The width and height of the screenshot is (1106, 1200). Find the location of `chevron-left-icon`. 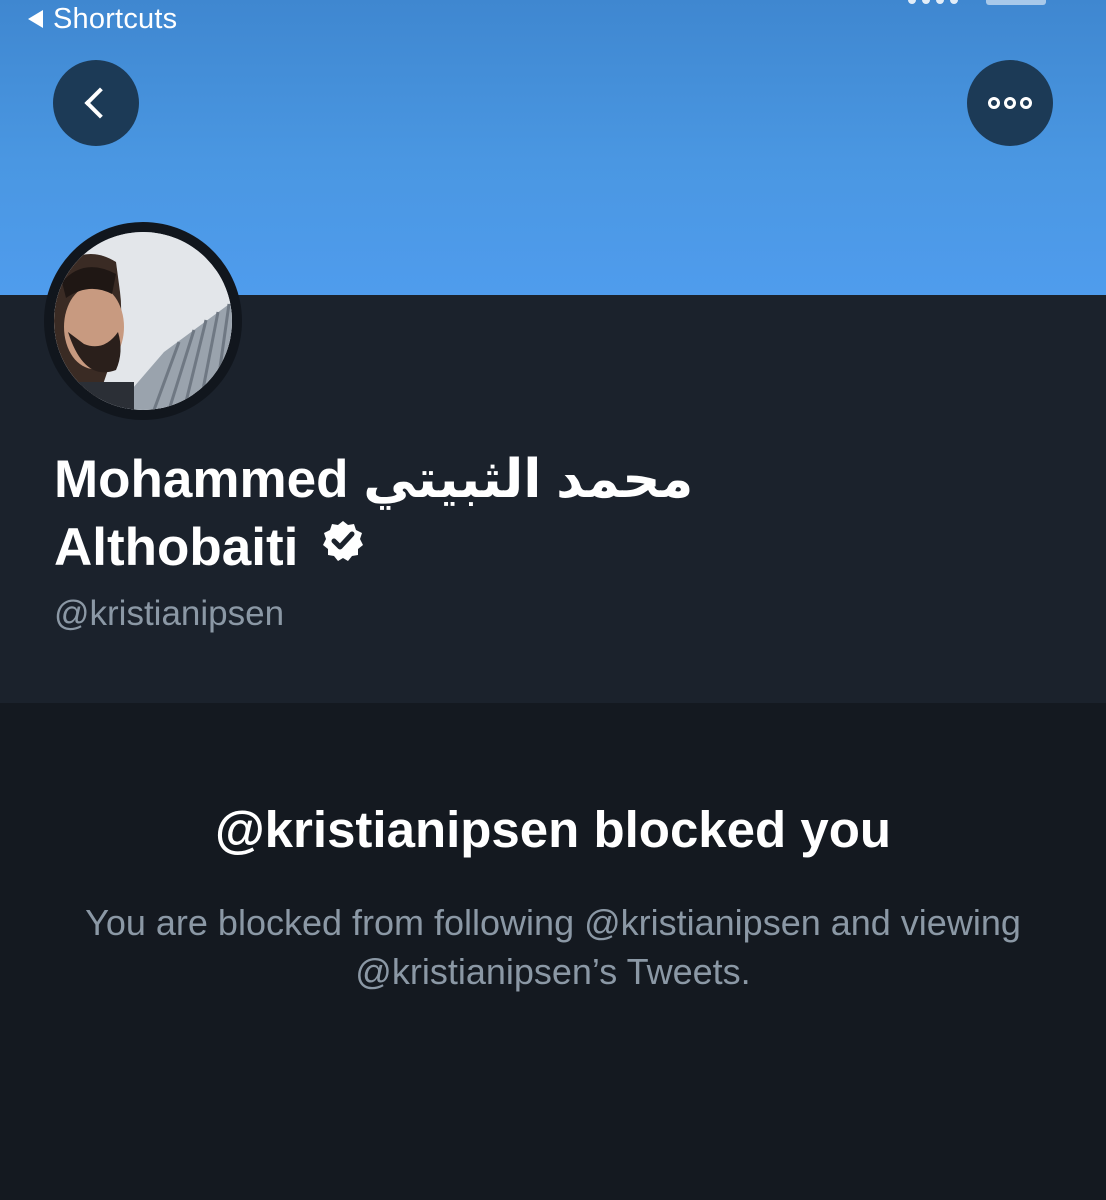

chevron-left-icon is located at coordinates (100, 103).